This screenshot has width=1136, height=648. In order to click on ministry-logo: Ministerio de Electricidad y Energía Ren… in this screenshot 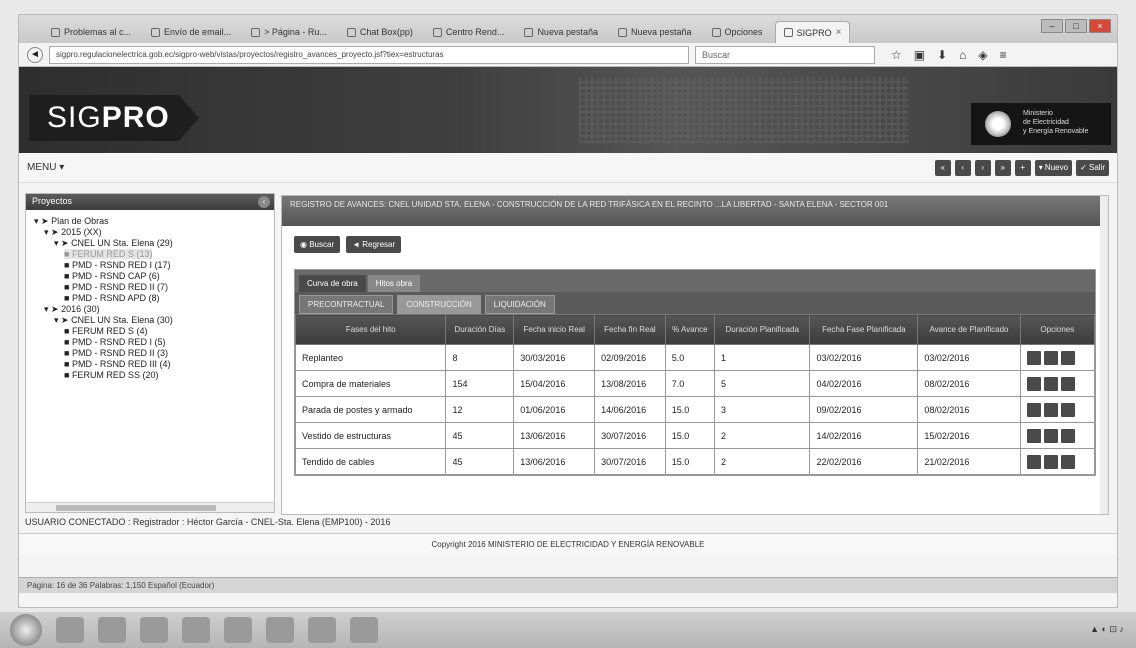, I will do `click(1041, 124)`.